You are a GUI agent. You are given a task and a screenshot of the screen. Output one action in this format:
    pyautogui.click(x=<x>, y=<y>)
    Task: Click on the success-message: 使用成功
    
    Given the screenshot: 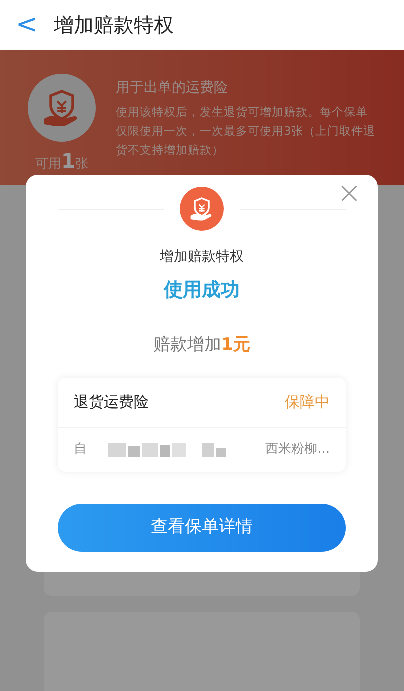 What is the action you would take?
    pyautogui.click(x=202, y=290)
    